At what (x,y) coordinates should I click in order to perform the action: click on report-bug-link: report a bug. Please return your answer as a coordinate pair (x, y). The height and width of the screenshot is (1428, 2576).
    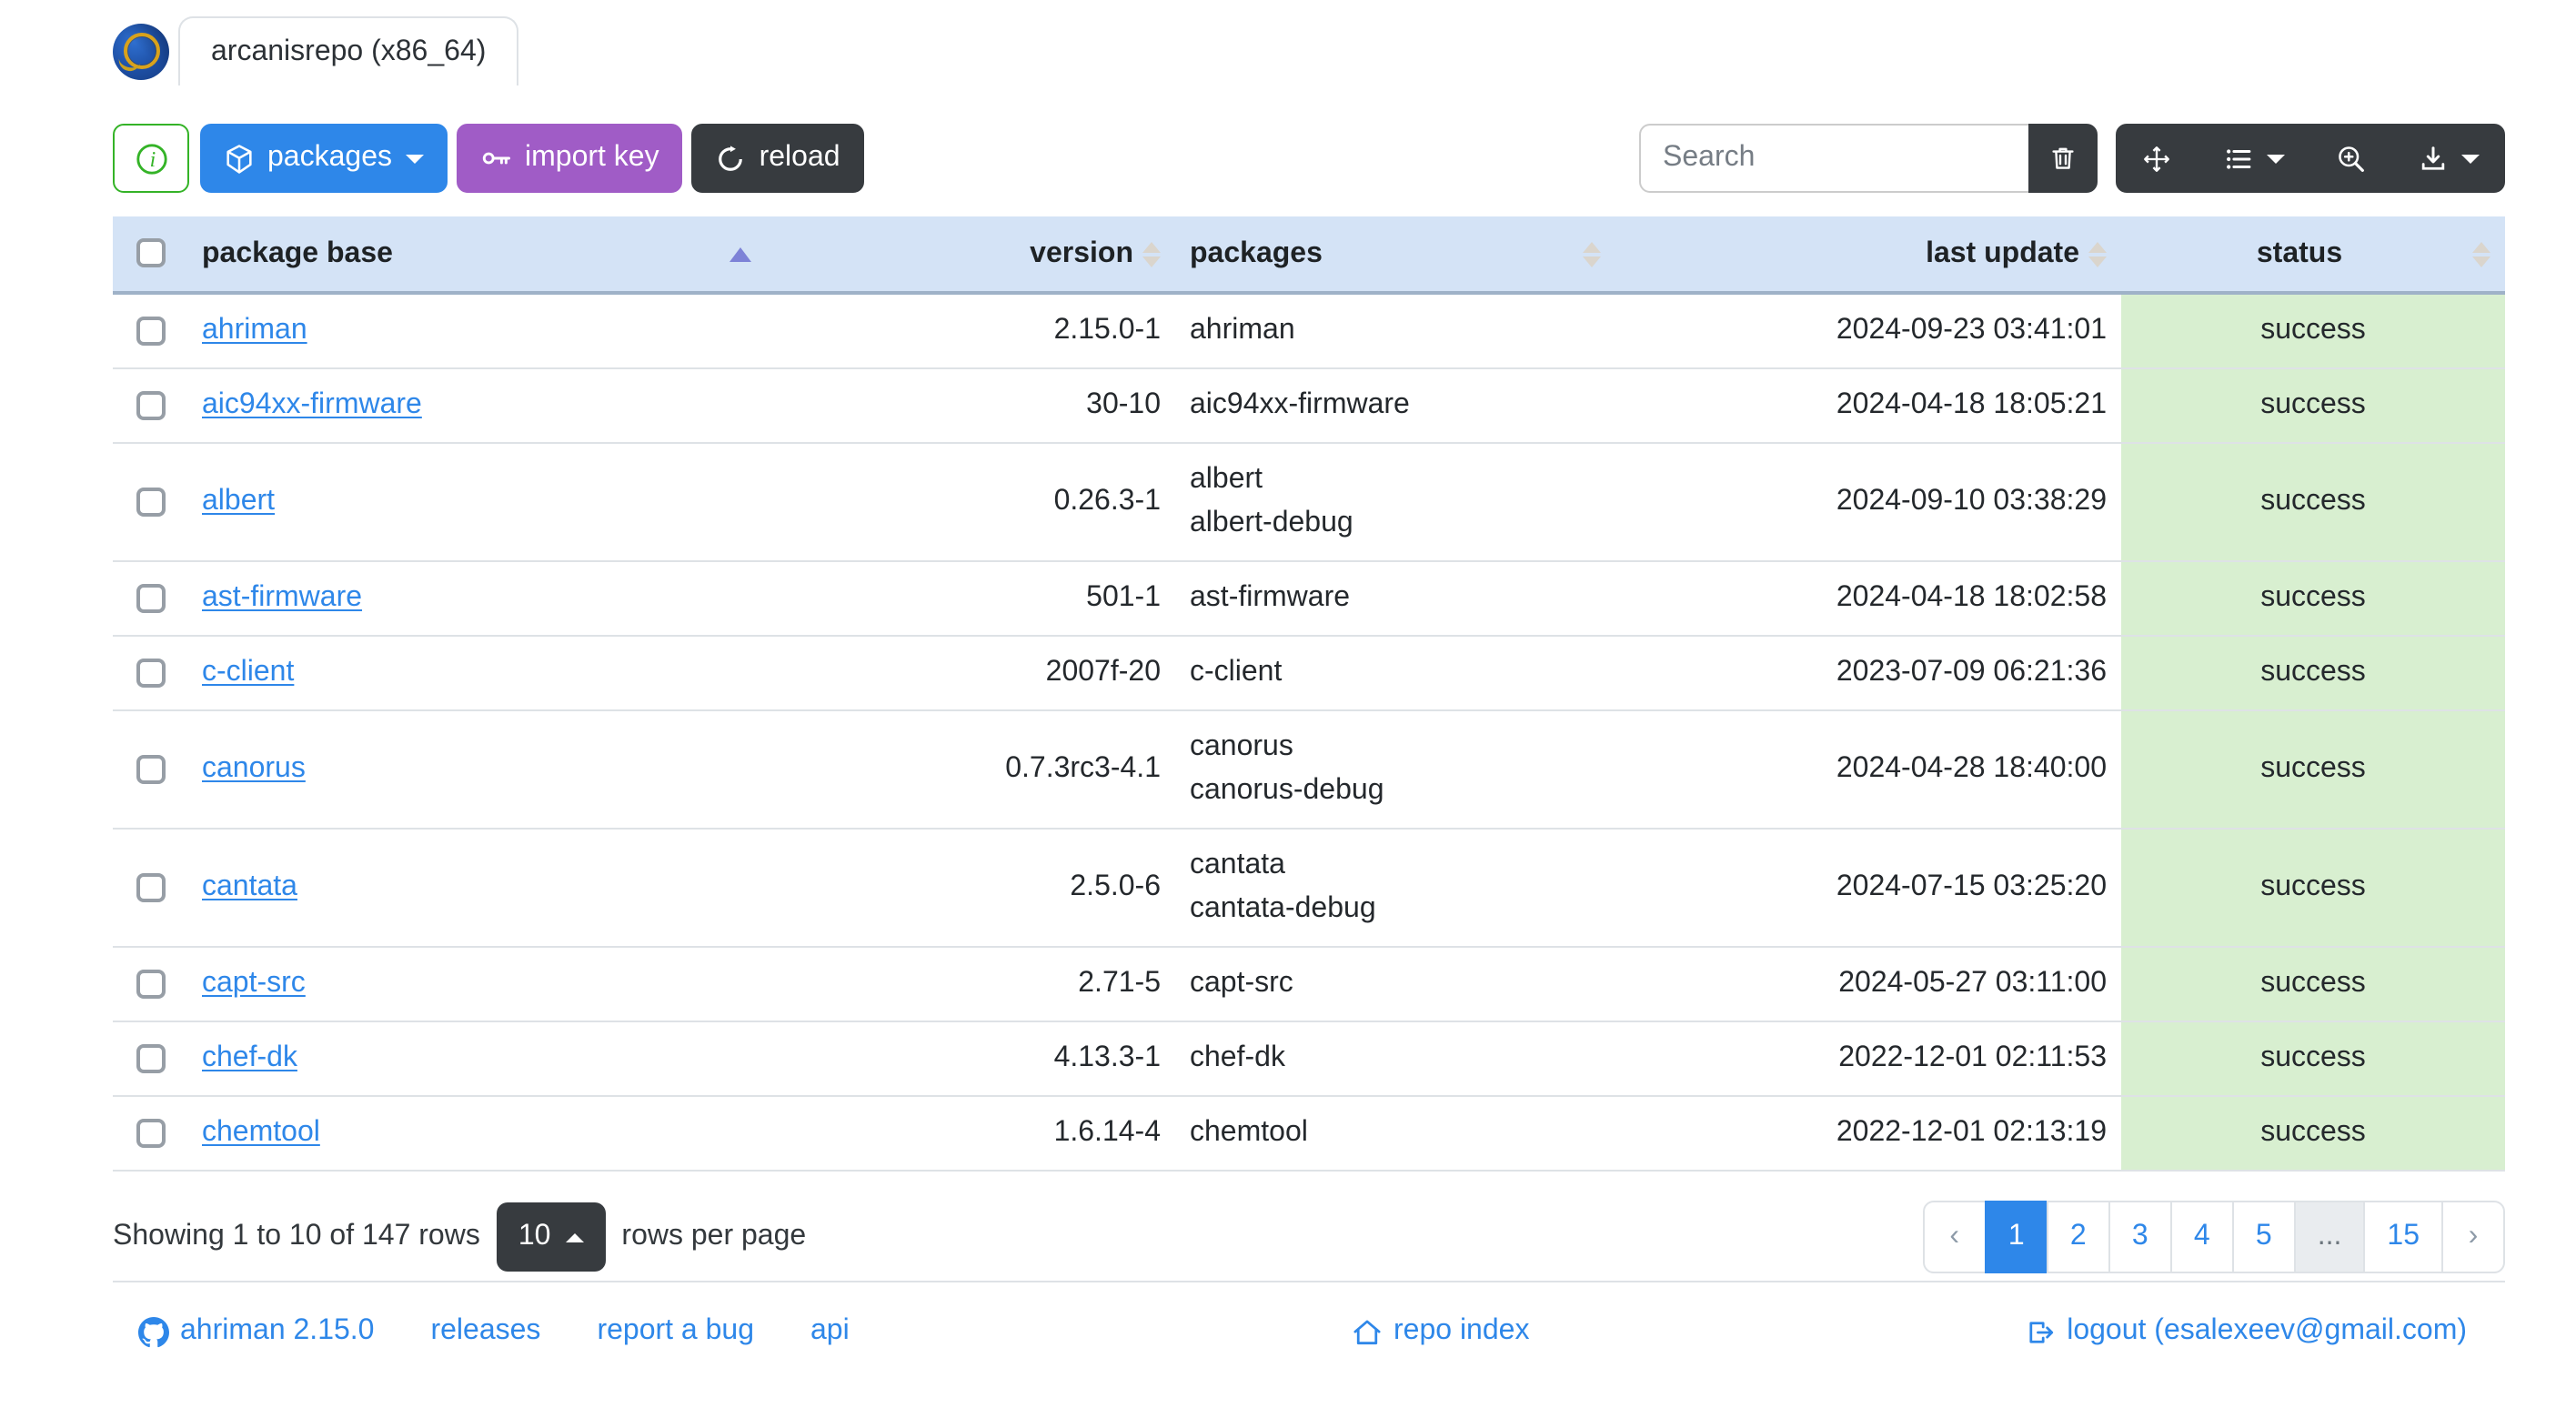
    Looking at the image, I should click on (675, 1332).